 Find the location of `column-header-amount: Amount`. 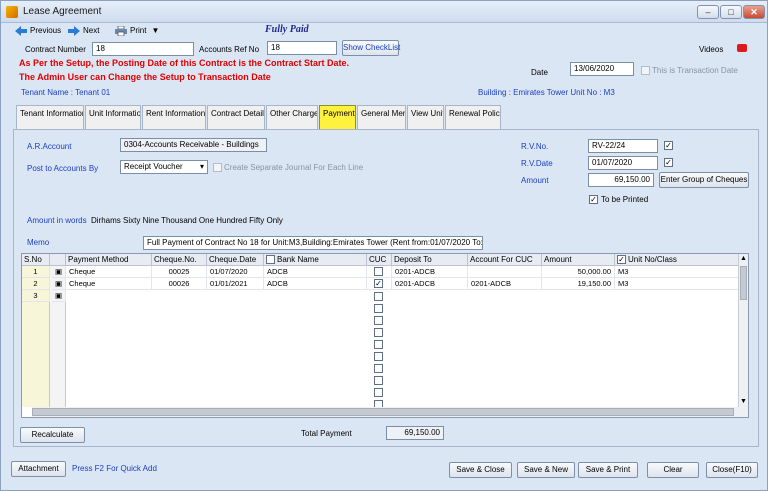

column-header-amount: Amount is located at coordinates (578, 260).